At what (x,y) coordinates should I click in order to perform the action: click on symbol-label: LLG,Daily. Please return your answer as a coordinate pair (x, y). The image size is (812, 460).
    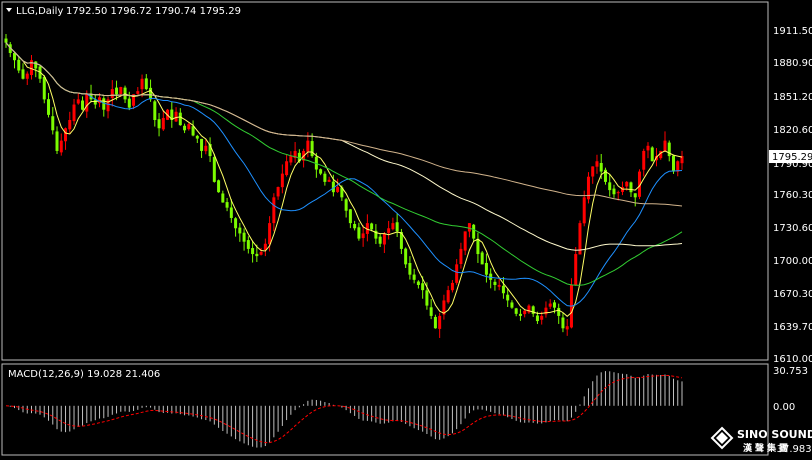
    Looking at the image, I should click on (39, 11).